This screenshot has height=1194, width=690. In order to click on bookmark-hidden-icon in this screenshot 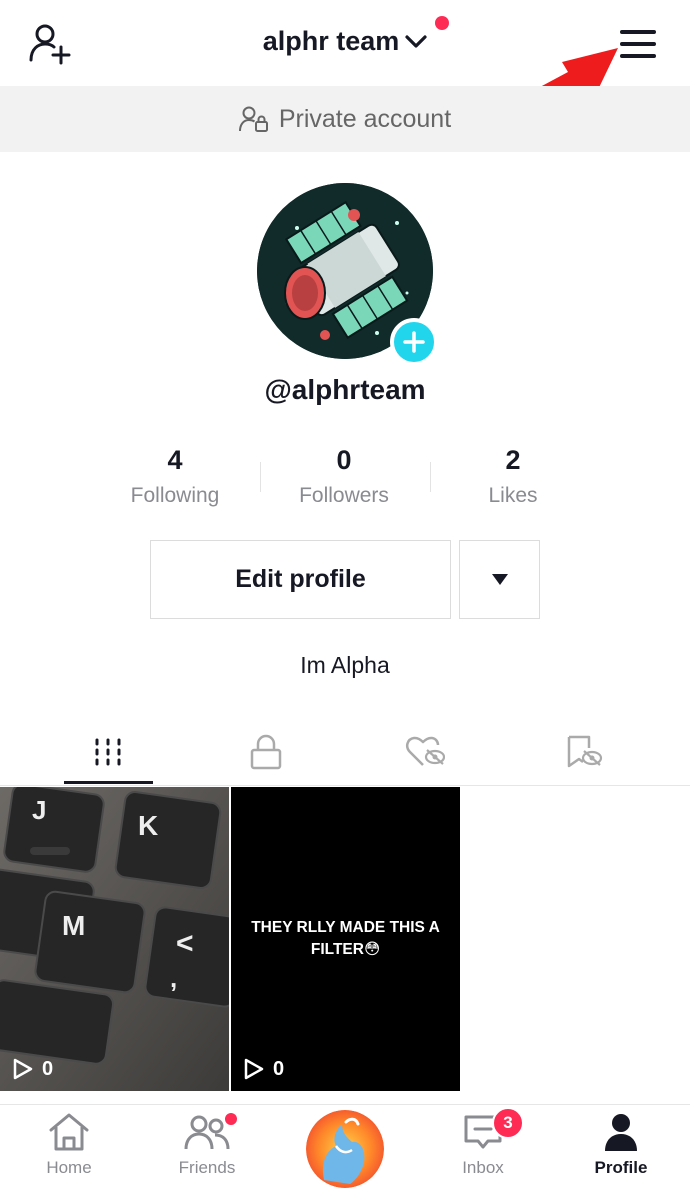, I will do `click(585, 751)`.